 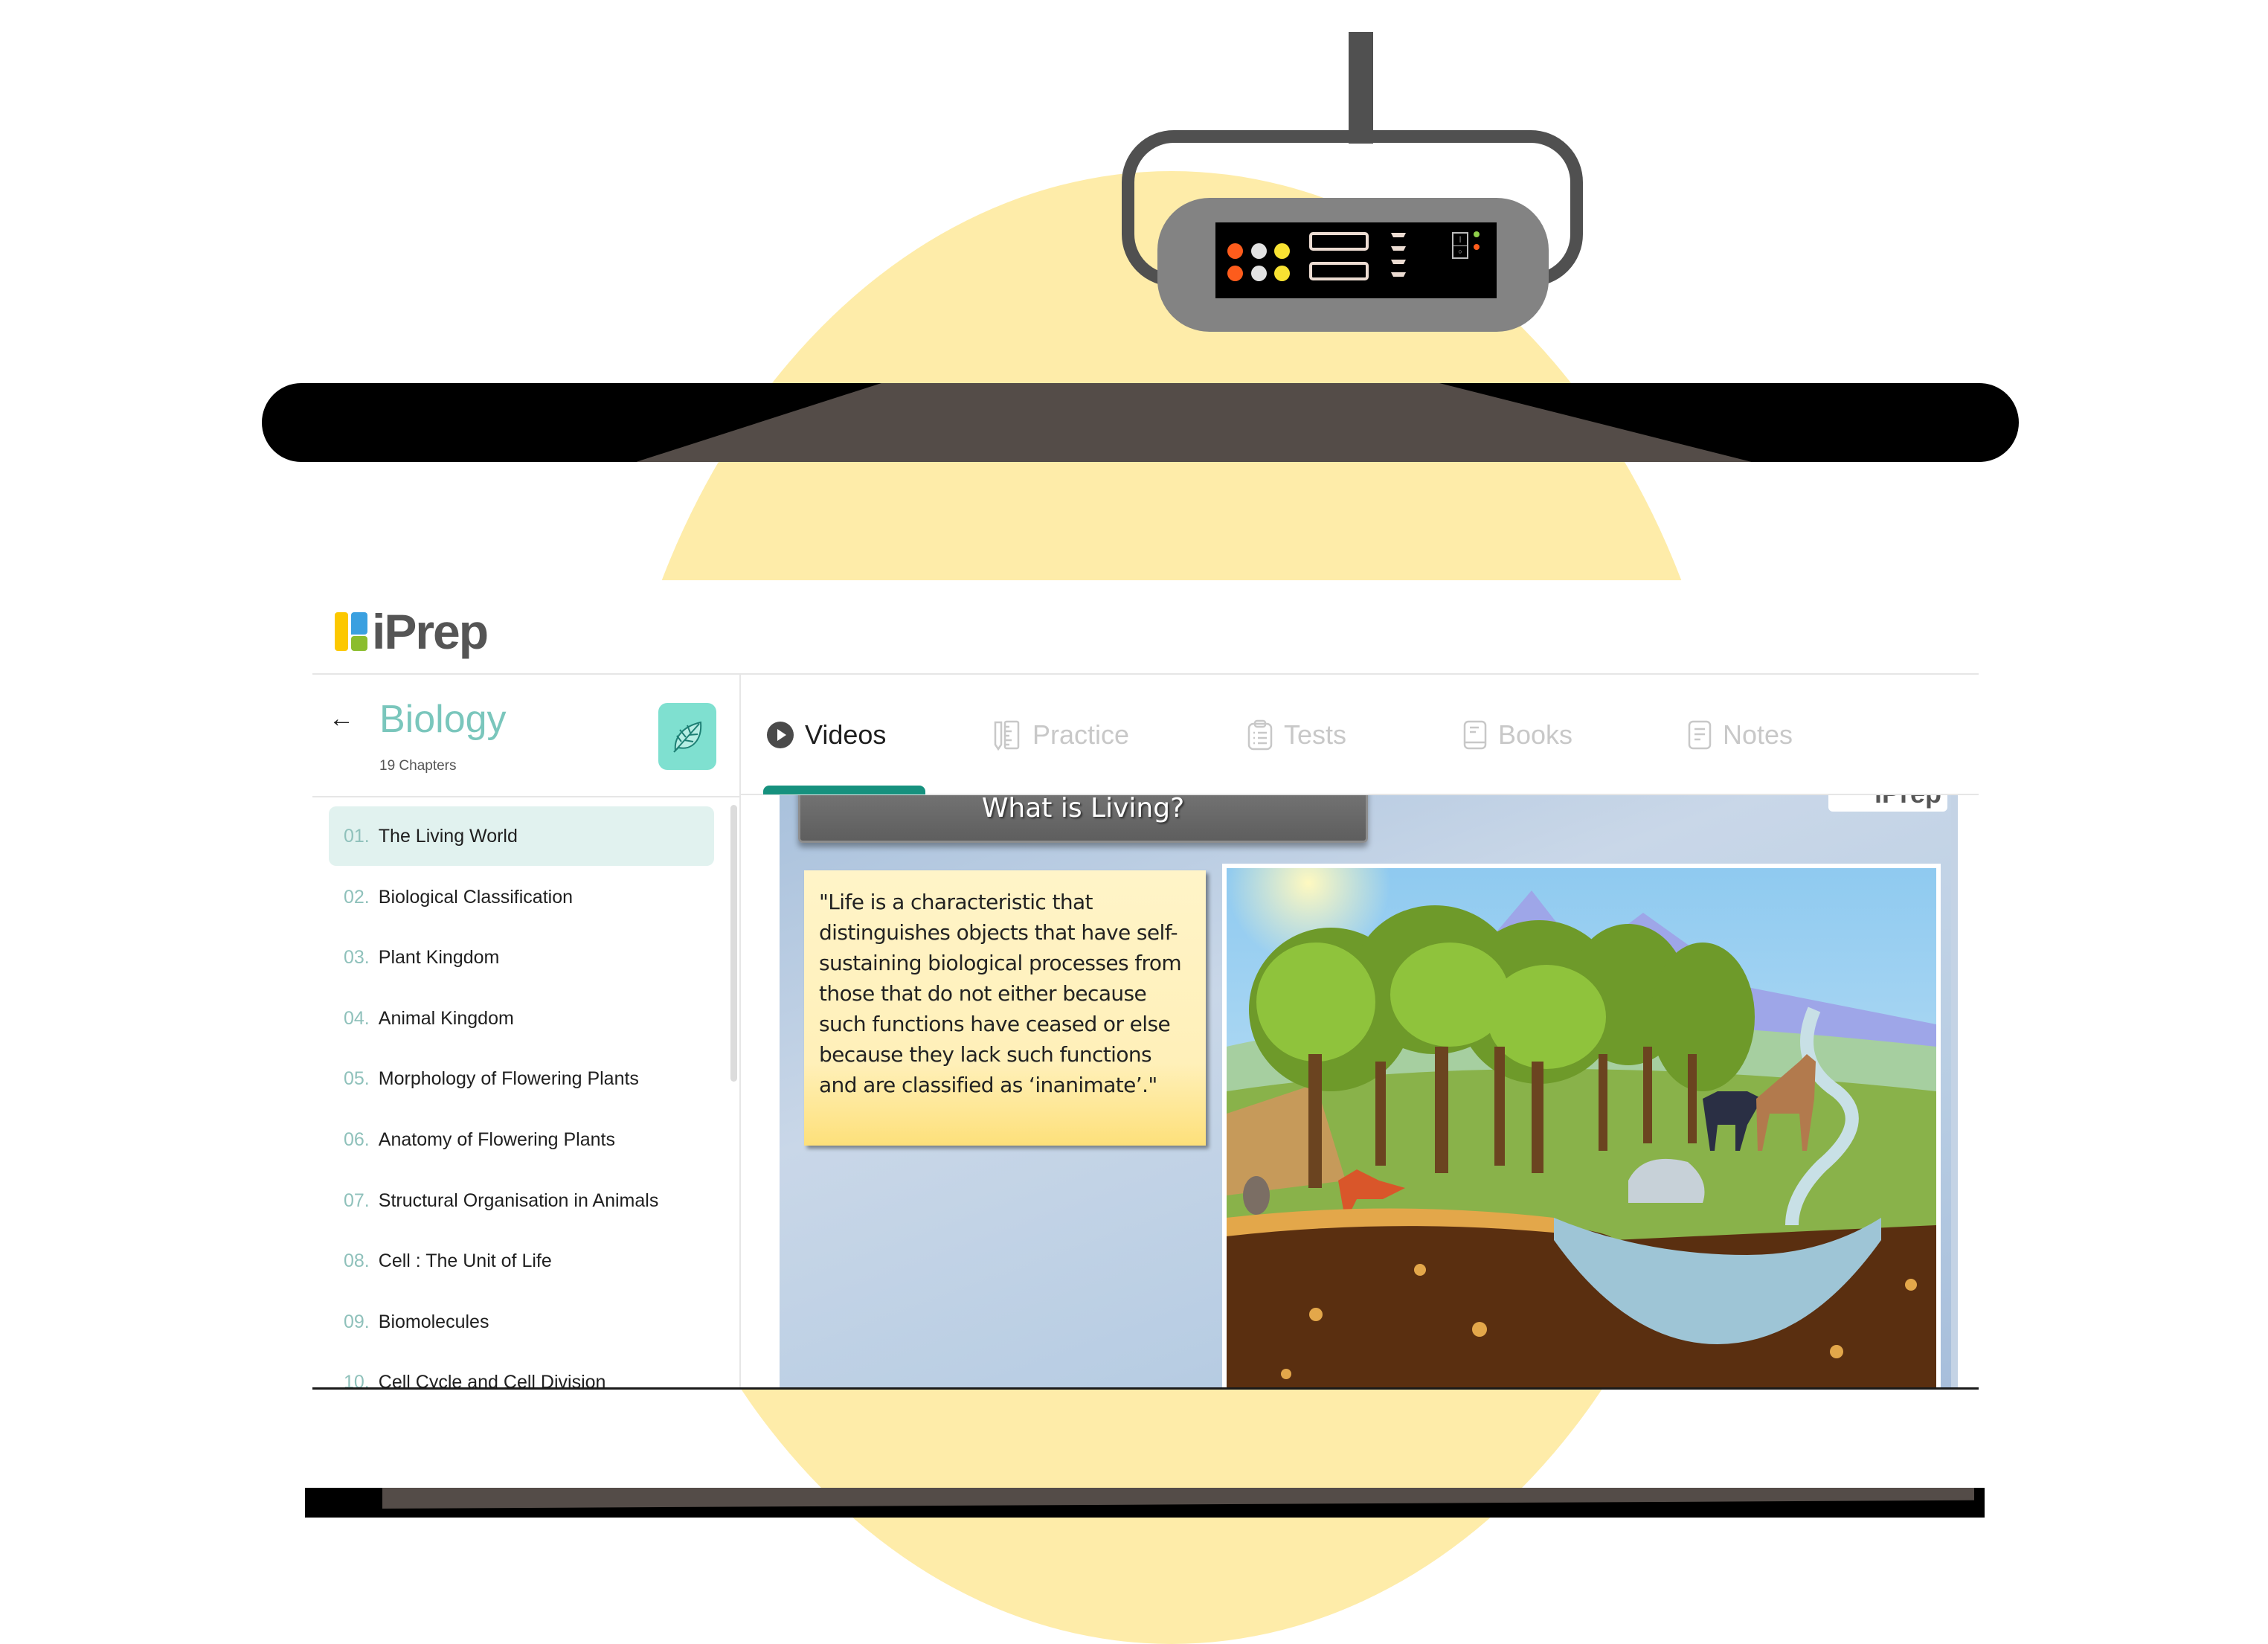 What do you see at coordinates (1145, 1388) in the screenshot?
I see `screen-bottom-edge` at bounding box center [1145, 1388].